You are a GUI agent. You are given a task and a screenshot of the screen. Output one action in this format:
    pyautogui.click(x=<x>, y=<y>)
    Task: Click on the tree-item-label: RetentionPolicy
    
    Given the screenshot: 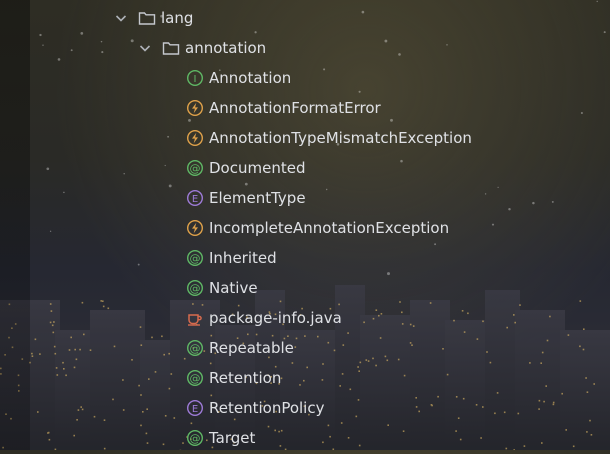 What is the action you would take?
    pyautogui.click(x=266, y=408)
    